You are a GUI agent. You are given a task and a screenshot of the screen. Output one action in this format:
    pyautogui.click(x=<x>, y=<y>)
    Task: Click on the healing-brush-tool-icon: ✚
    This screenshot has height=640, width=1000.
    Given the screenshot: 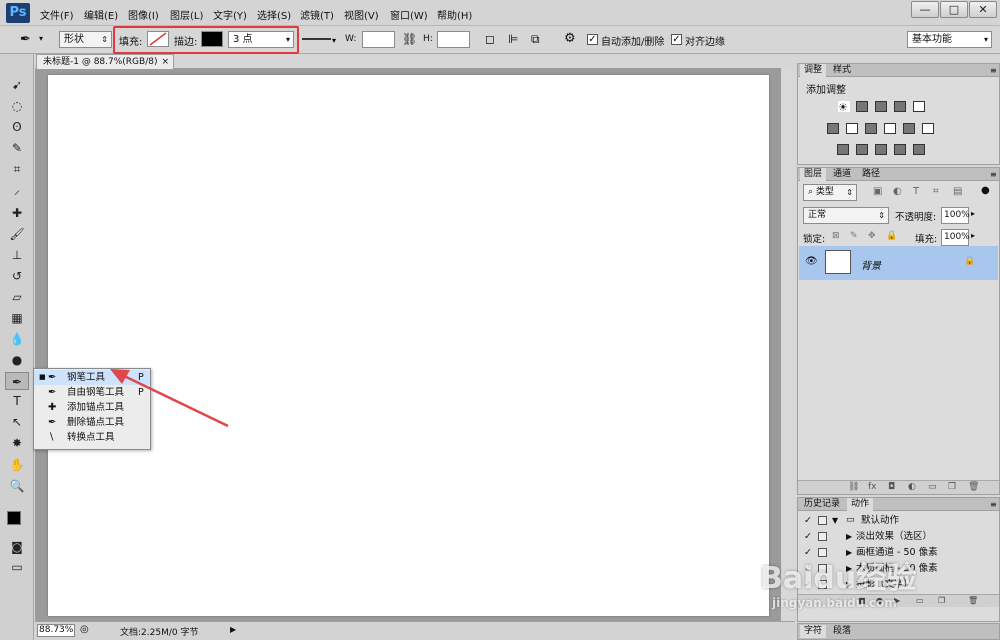 What is the action you would take?
    pyautogui.click(x=17, y=213)
    